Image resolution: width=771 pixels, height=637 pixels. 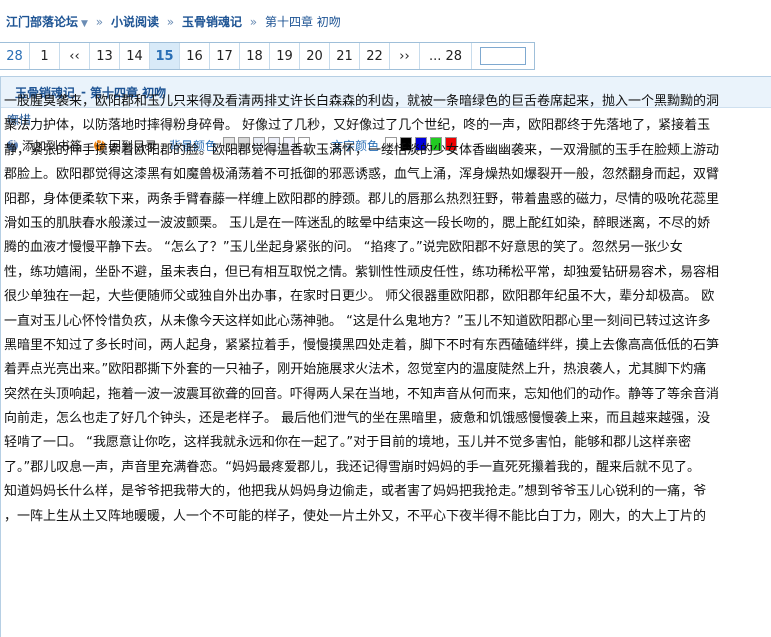 What do you see at coordinates (42, 22) in the screenshot?
I see `breadcrumb-forum-link: 江门部落论坛` at bounding box center [42, 22].